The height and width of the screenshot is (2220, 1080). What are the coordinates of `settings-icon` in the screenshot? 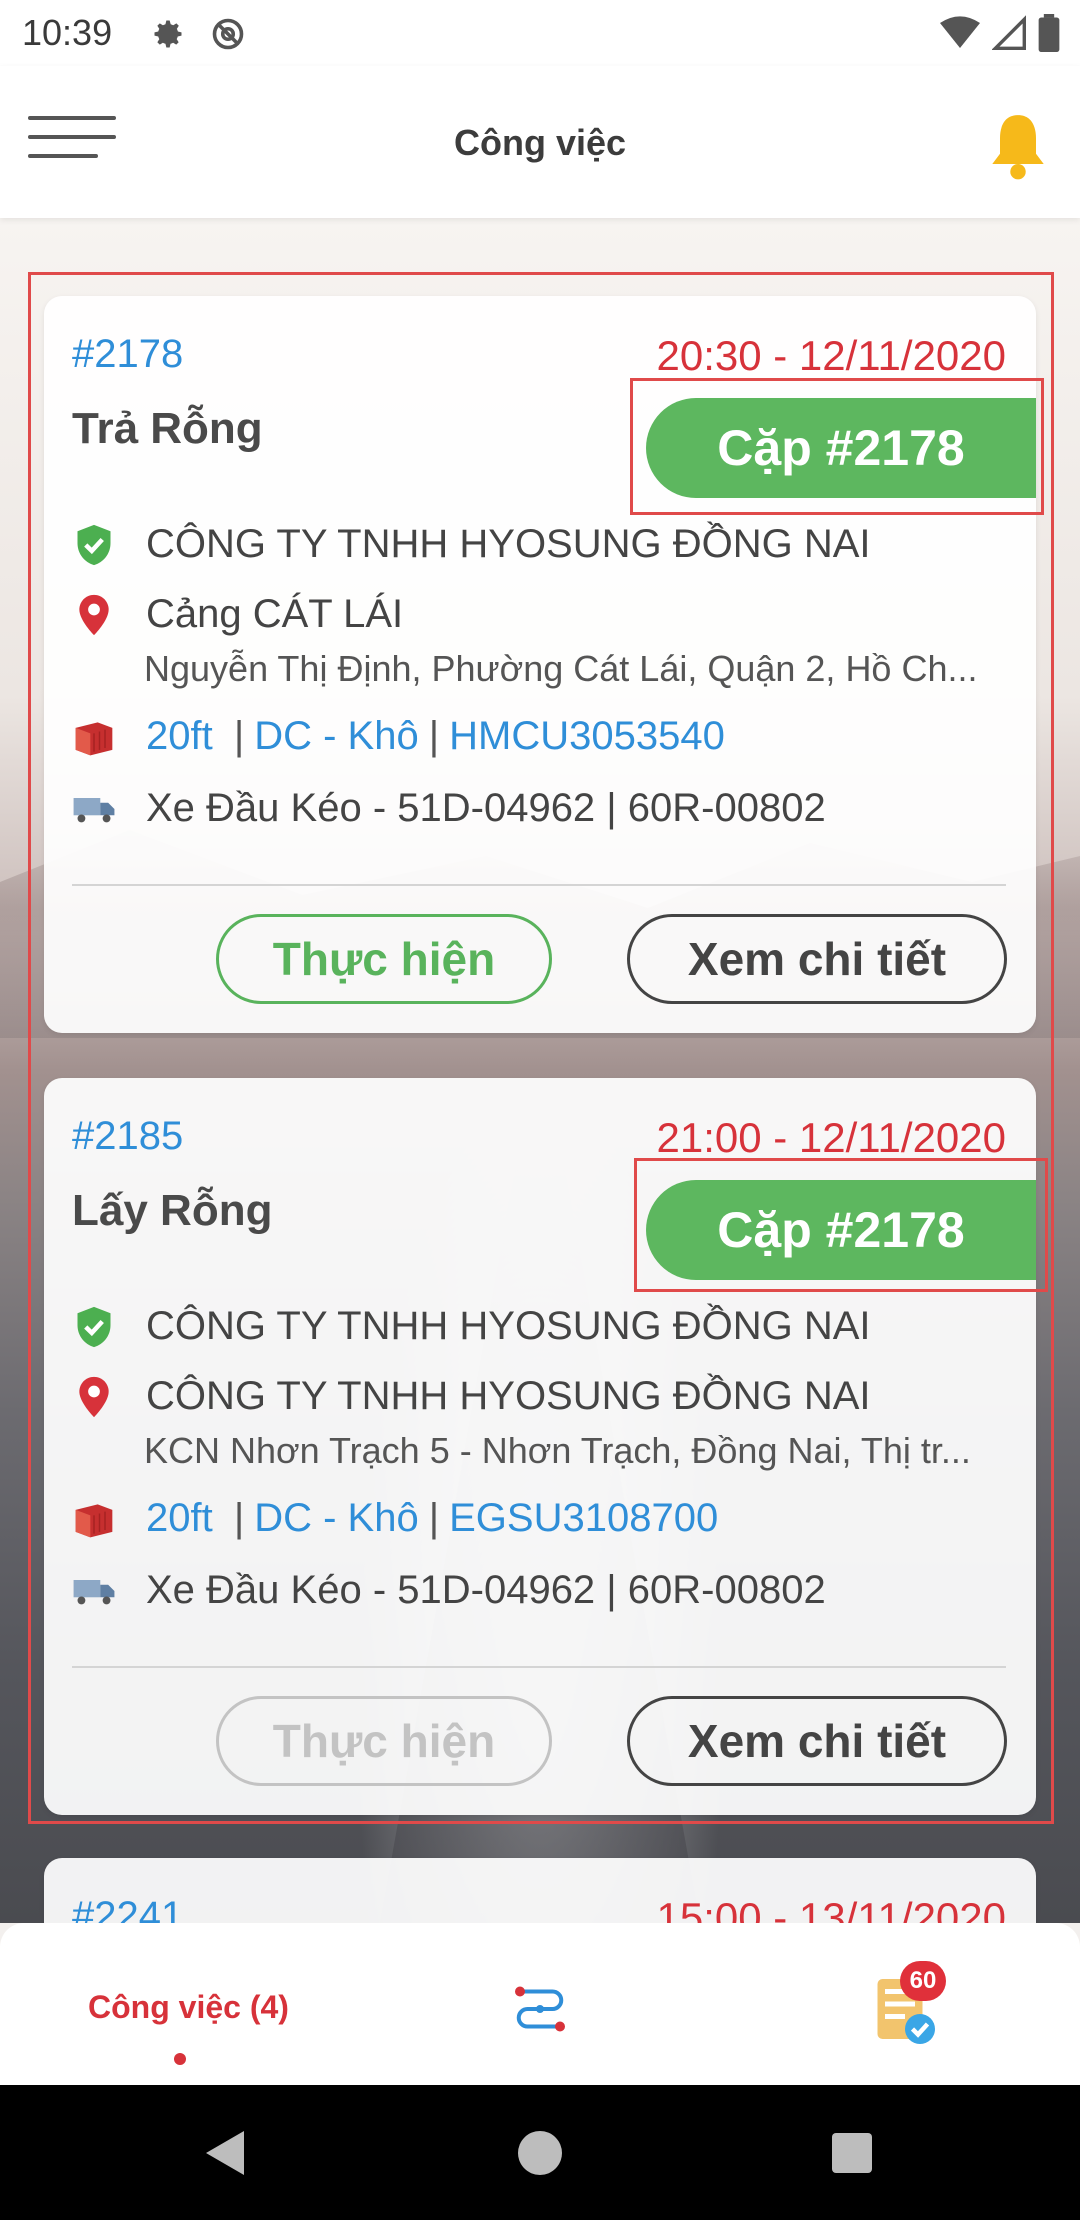 It's located at (168, 34).